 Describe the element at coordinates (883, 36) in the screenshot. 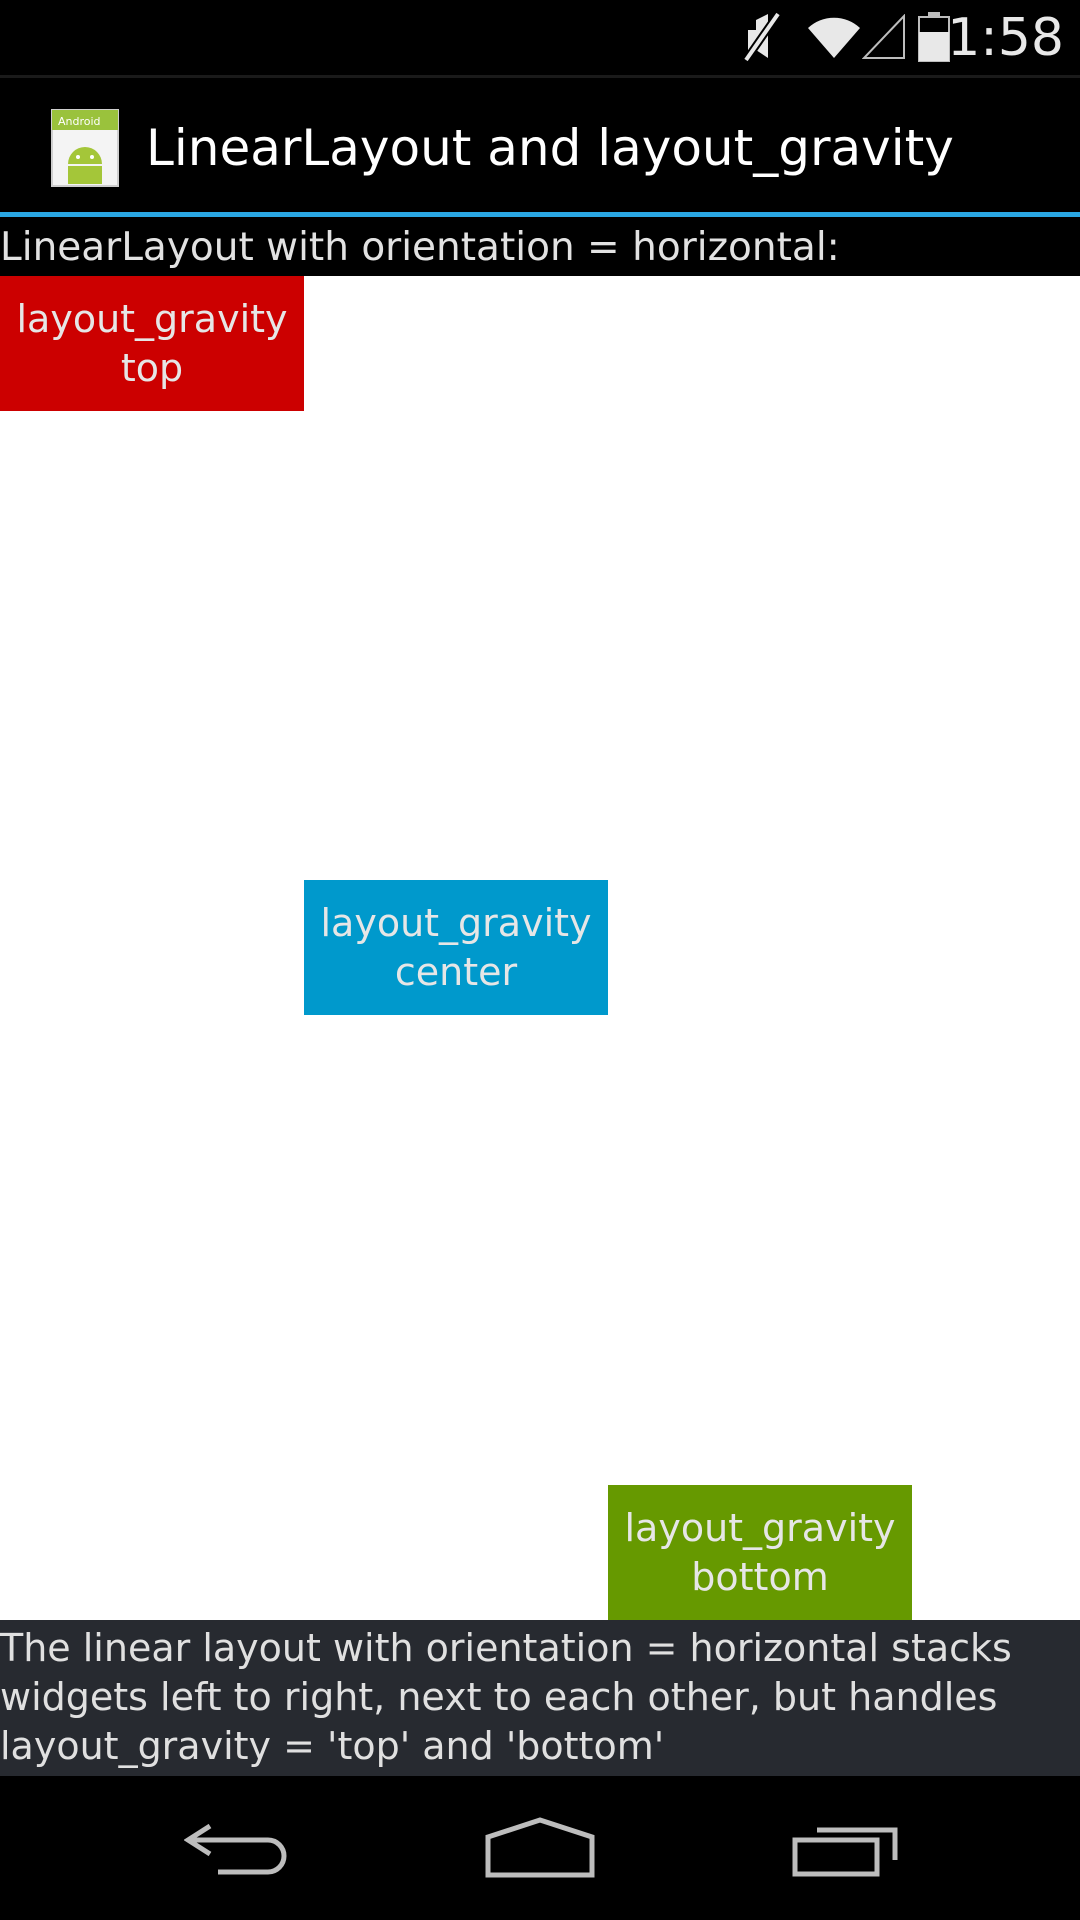

I see `signal-icon` at that location.